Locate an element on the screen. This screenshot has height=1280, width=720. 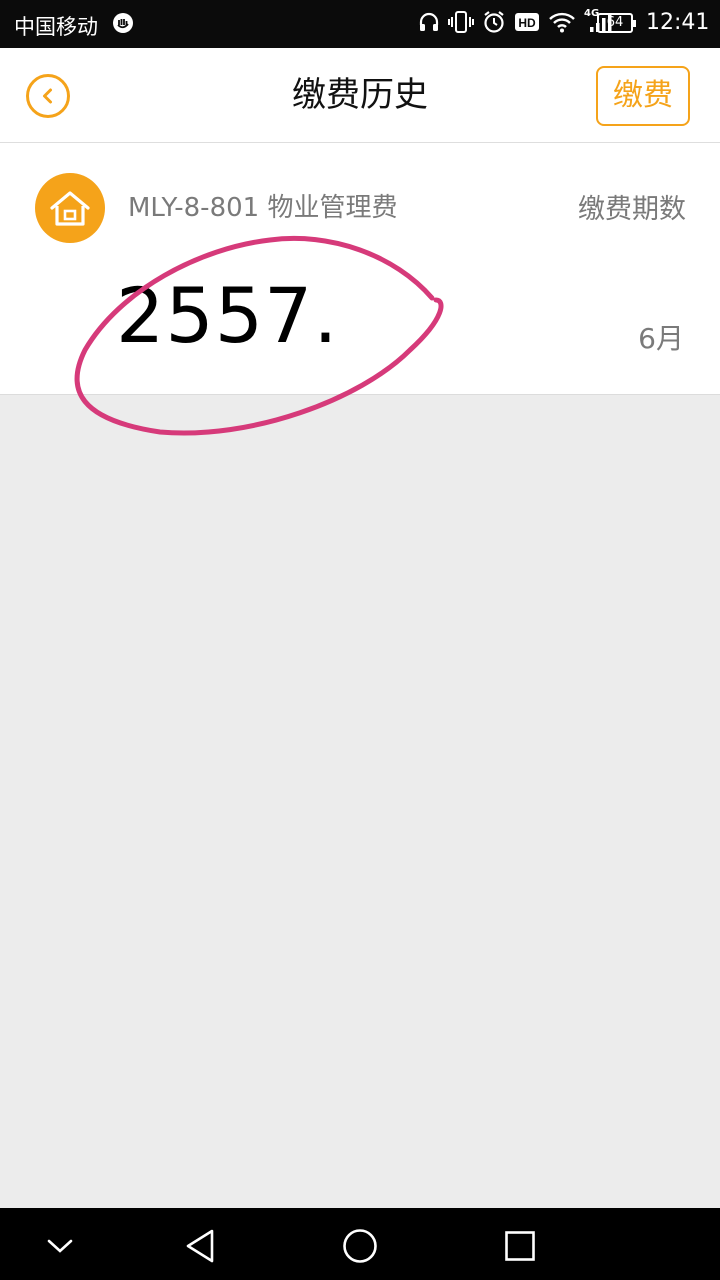
clock: 12:41 is located at coordinates (678, 22).